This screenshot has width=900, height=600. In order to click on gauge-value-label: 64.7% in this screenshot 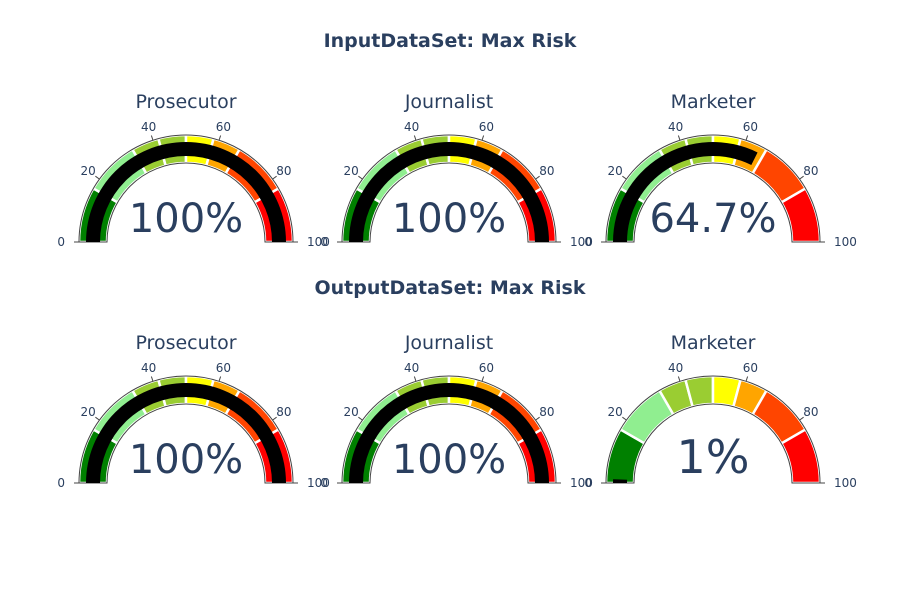, I will do `click(712, 219)`.